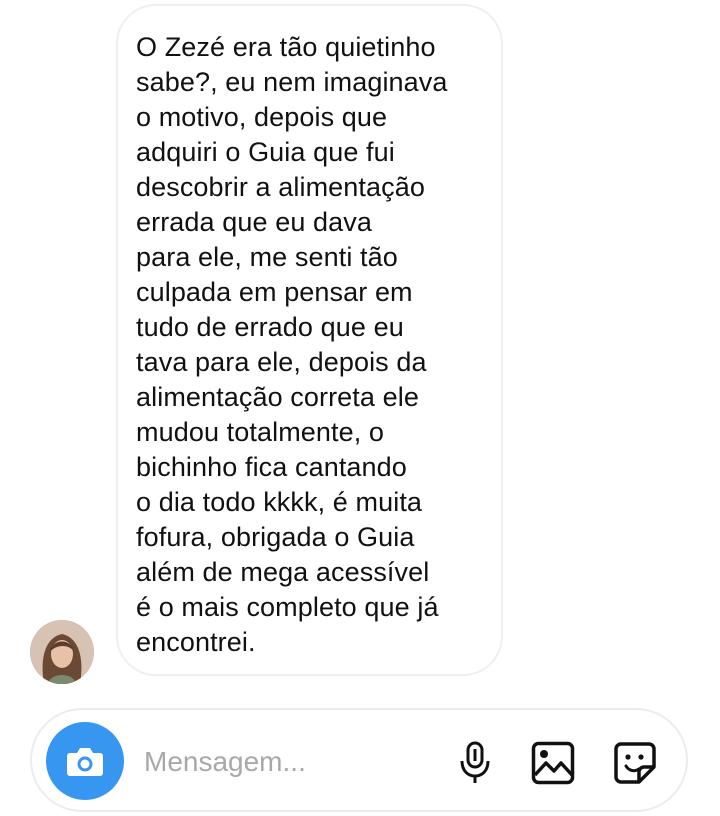 This screenshot has height=816, width=720. I want to click on gallery-button, so click(553, 763).